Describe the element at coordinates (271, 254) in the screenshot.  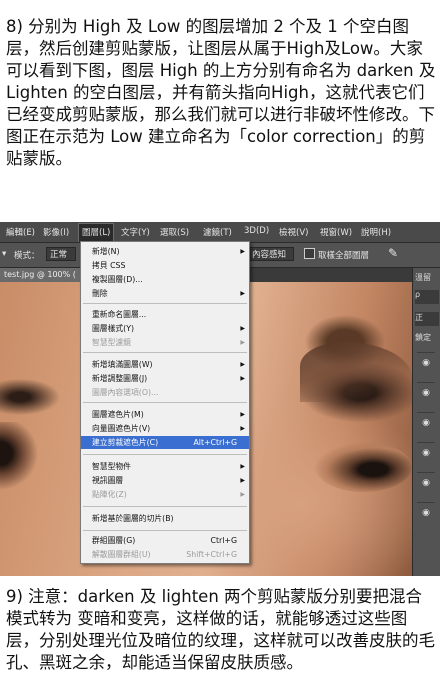
I see `content-aware-button: 內容感知` at that location.